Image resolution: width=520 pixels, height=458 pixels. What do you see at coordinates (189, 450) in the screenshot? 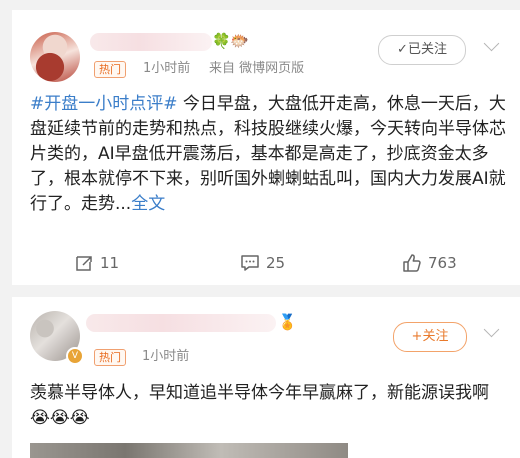
I see `post-image` at bounding box center [189, 450].